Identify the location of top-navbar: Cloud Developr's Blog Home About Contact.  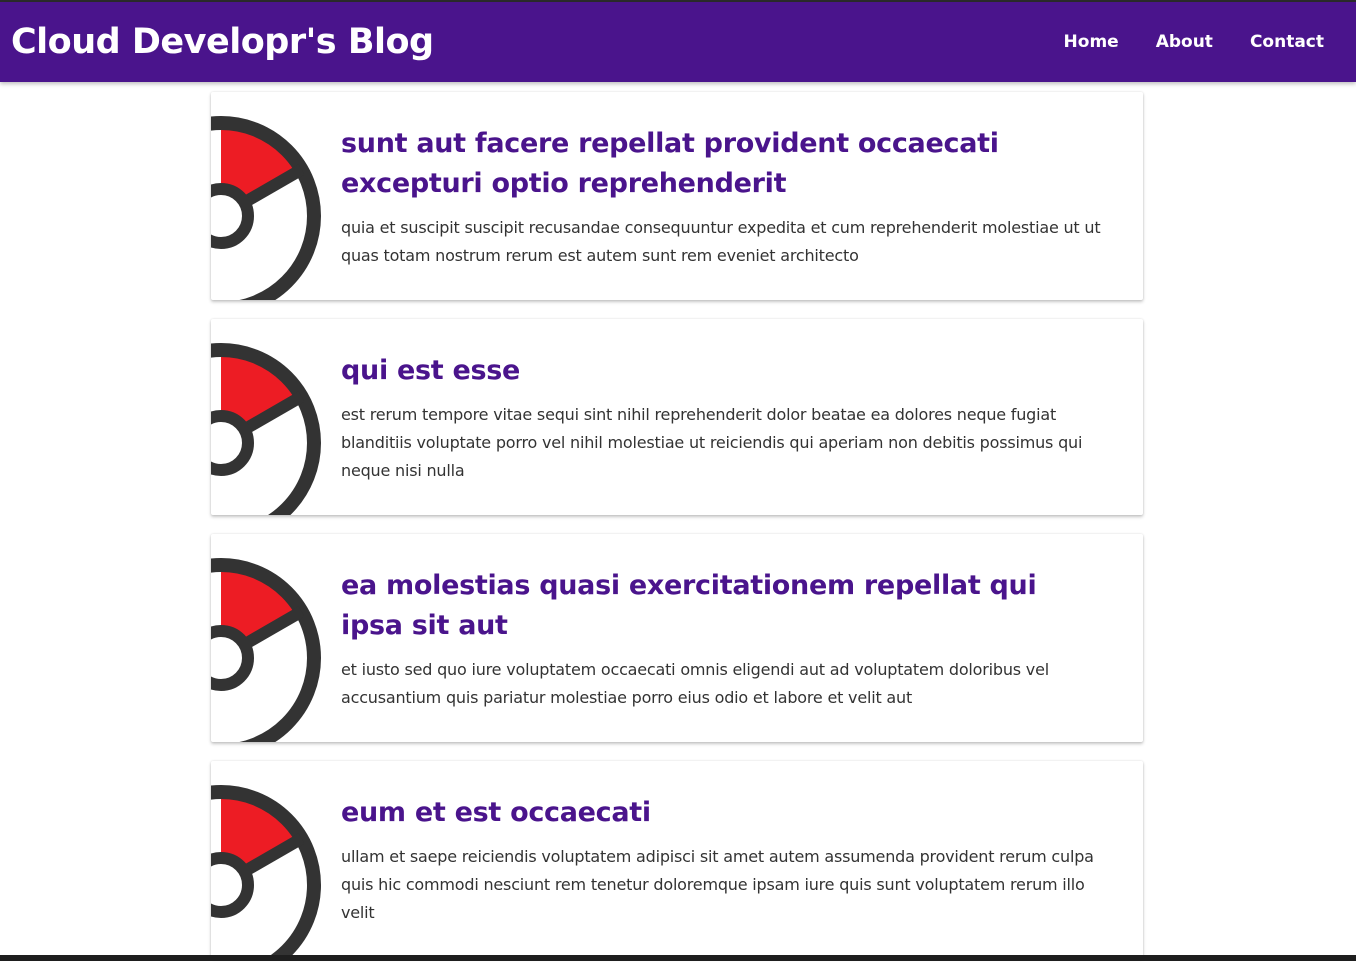
(678, 42).